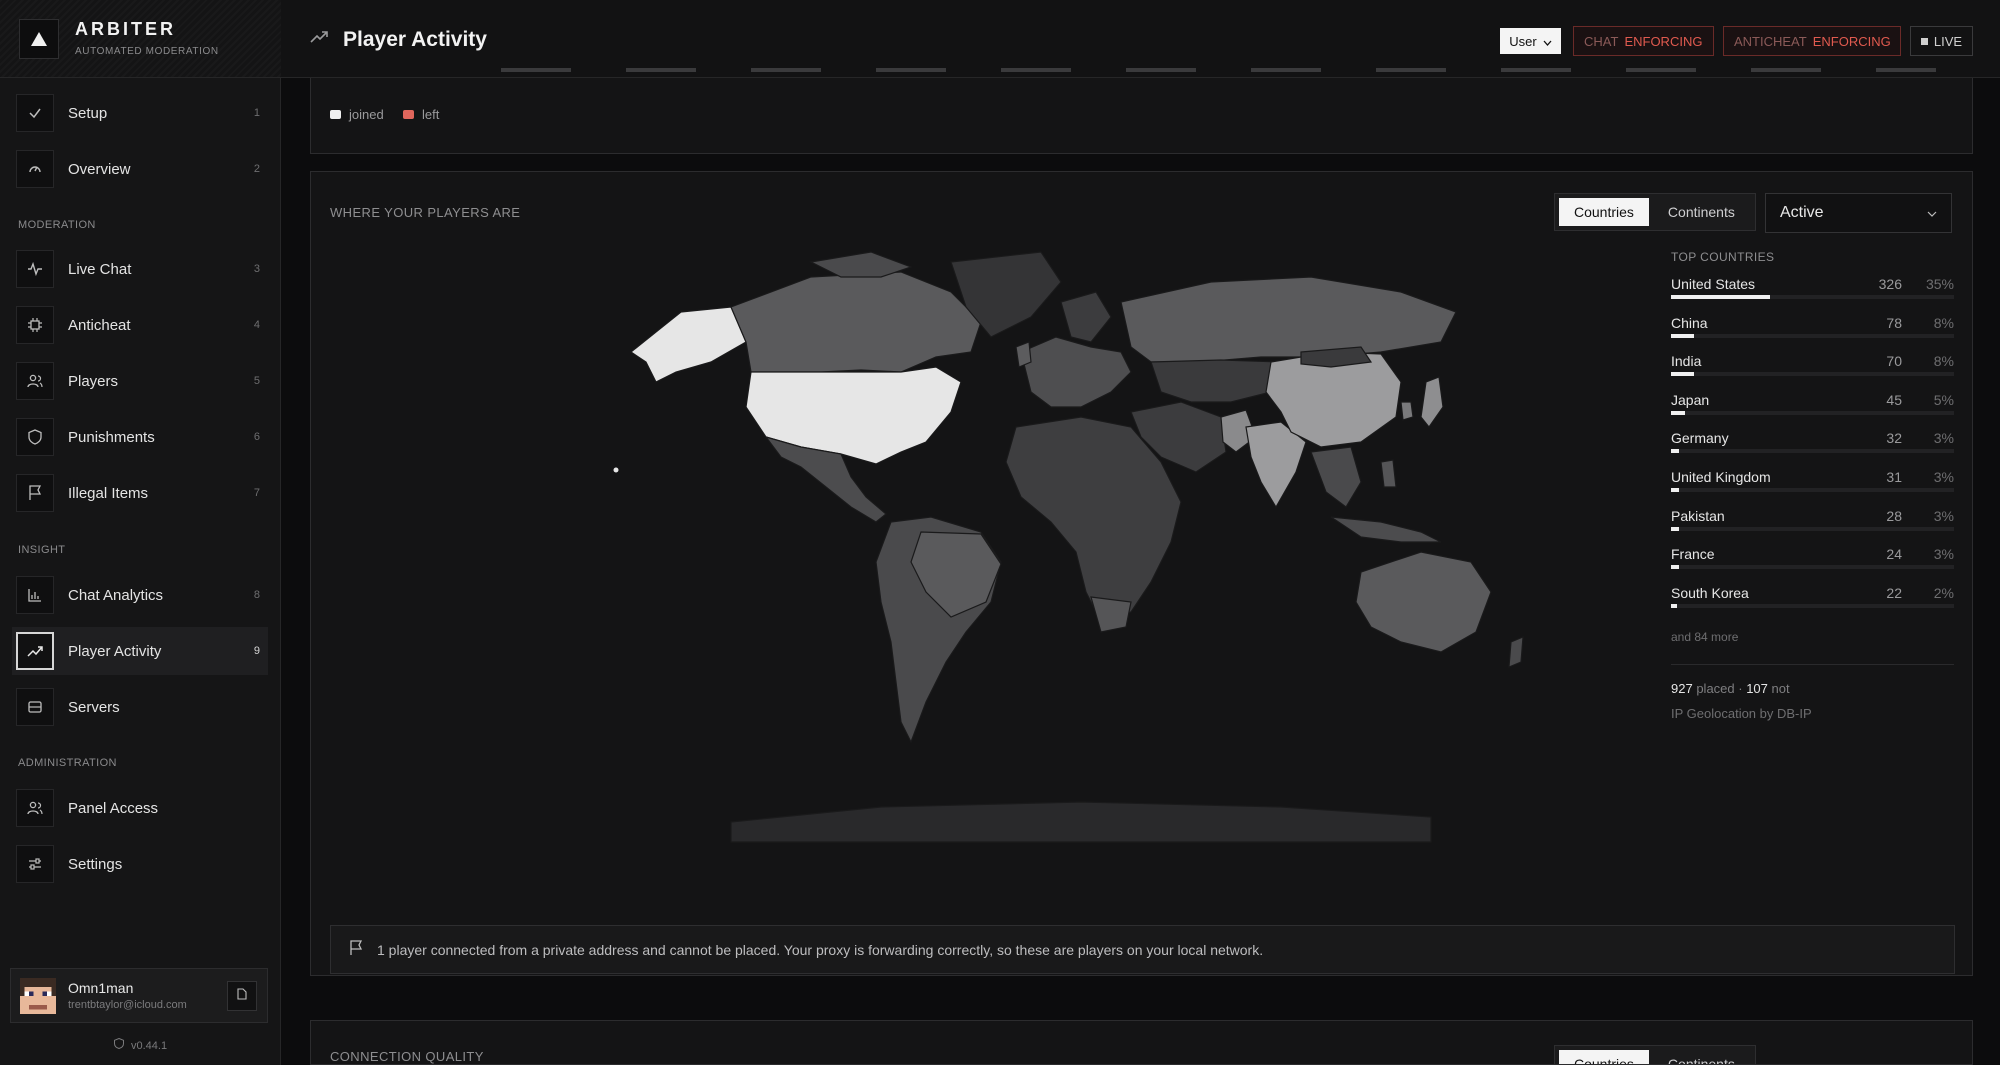 The image size is (2000, 1065). Describe the element at coordinates (1741, 713) in the screenshot. I see `geolocation-credit: IP Geolocation by DB-IP` at that location.